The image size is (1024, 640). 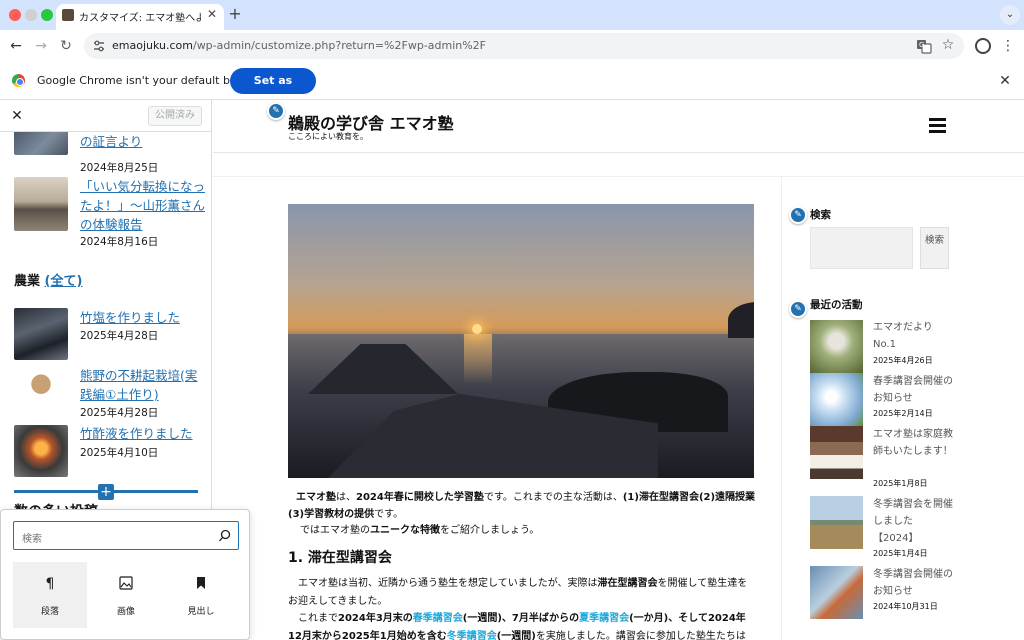 What do you see at coordinates (861, 248) in the screenshot?
I see `search-input` at bounding box center [861, 248].